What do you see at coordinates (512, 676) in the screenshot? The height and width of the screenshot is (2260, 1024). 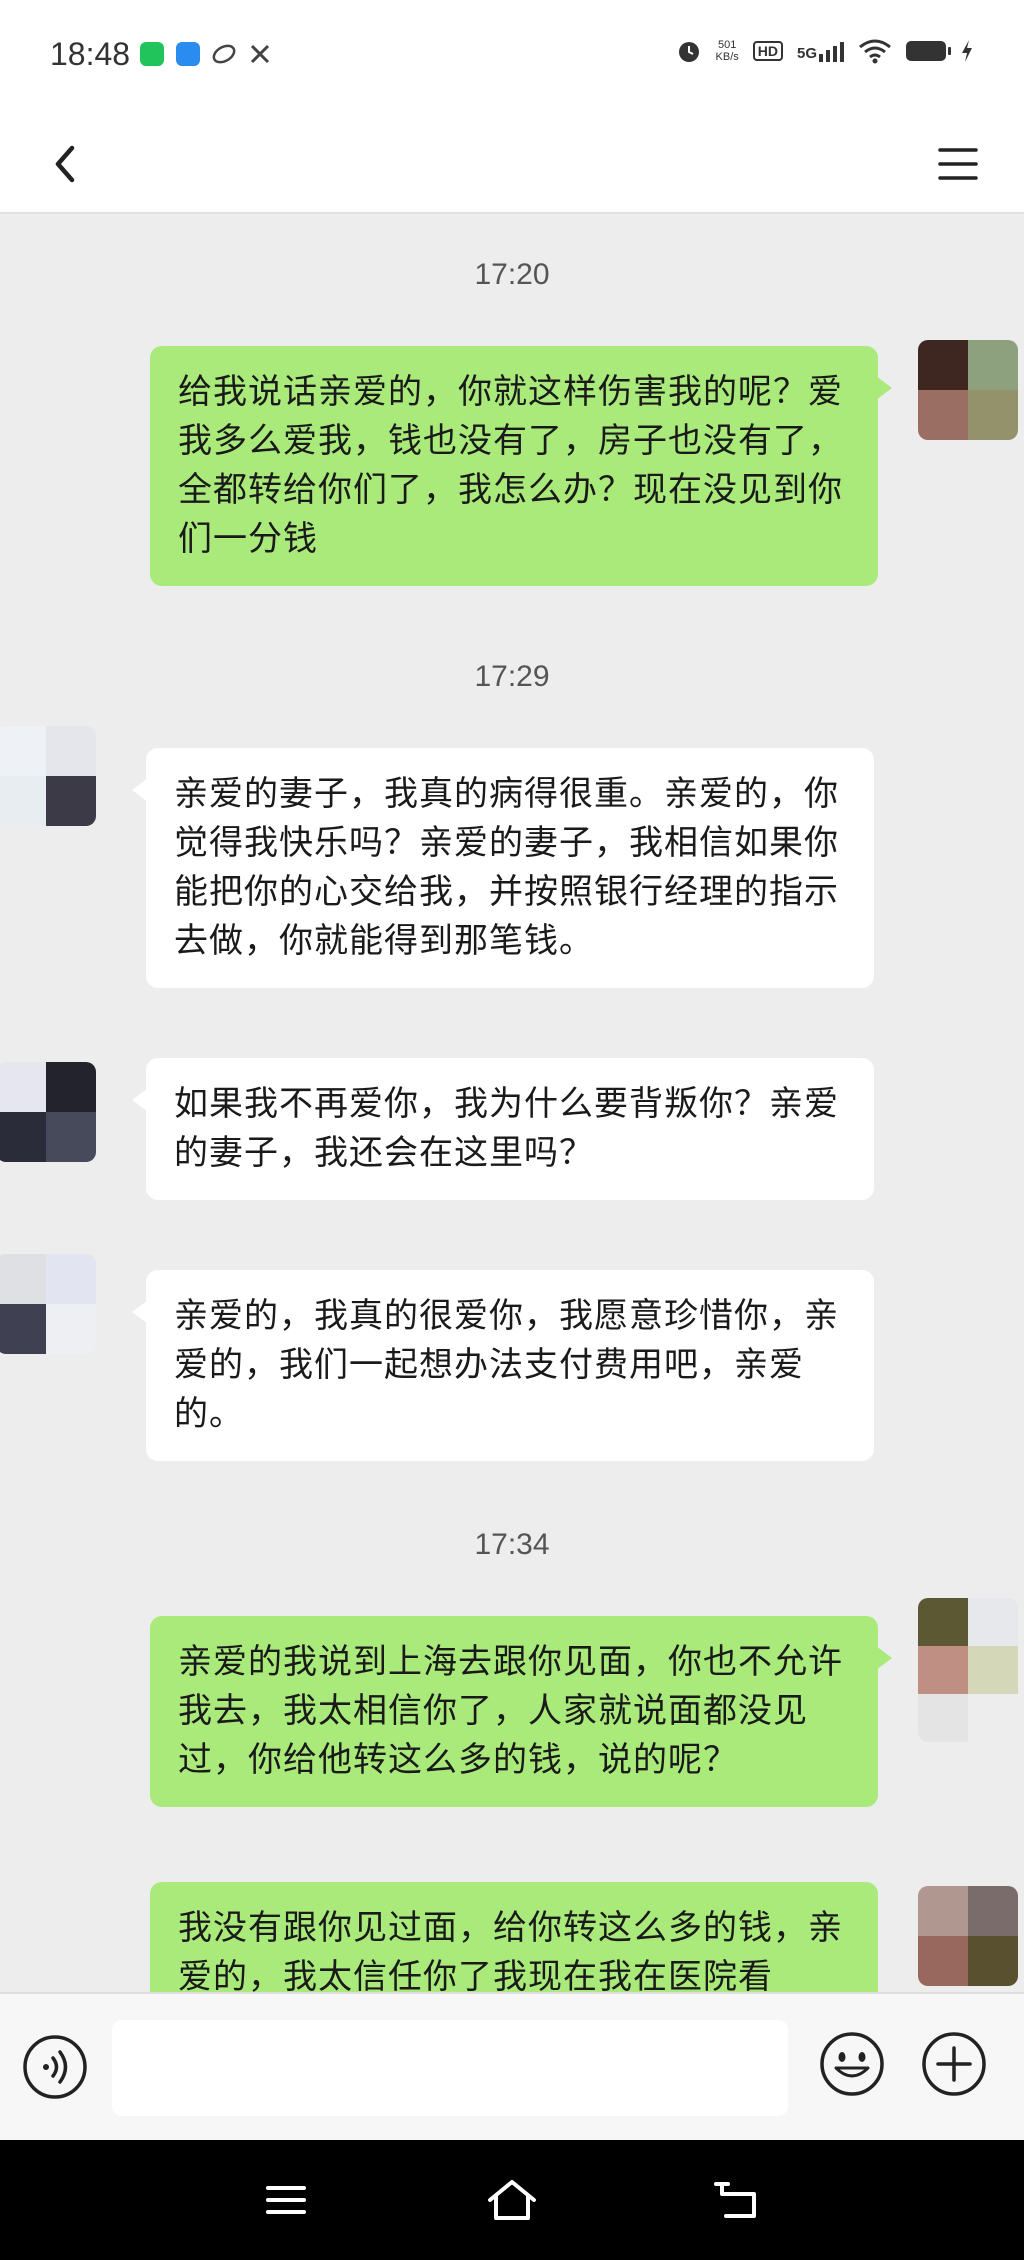 I see `timestamp: 17:29` at bounding box center [512, 676].